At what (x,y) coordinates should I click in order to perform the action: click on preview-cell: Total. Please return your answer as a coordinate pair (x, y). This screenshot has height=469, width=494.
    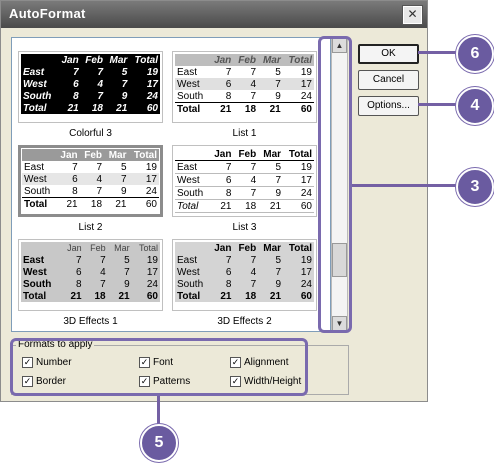
    Looking at the image, I should click on (39, 203).